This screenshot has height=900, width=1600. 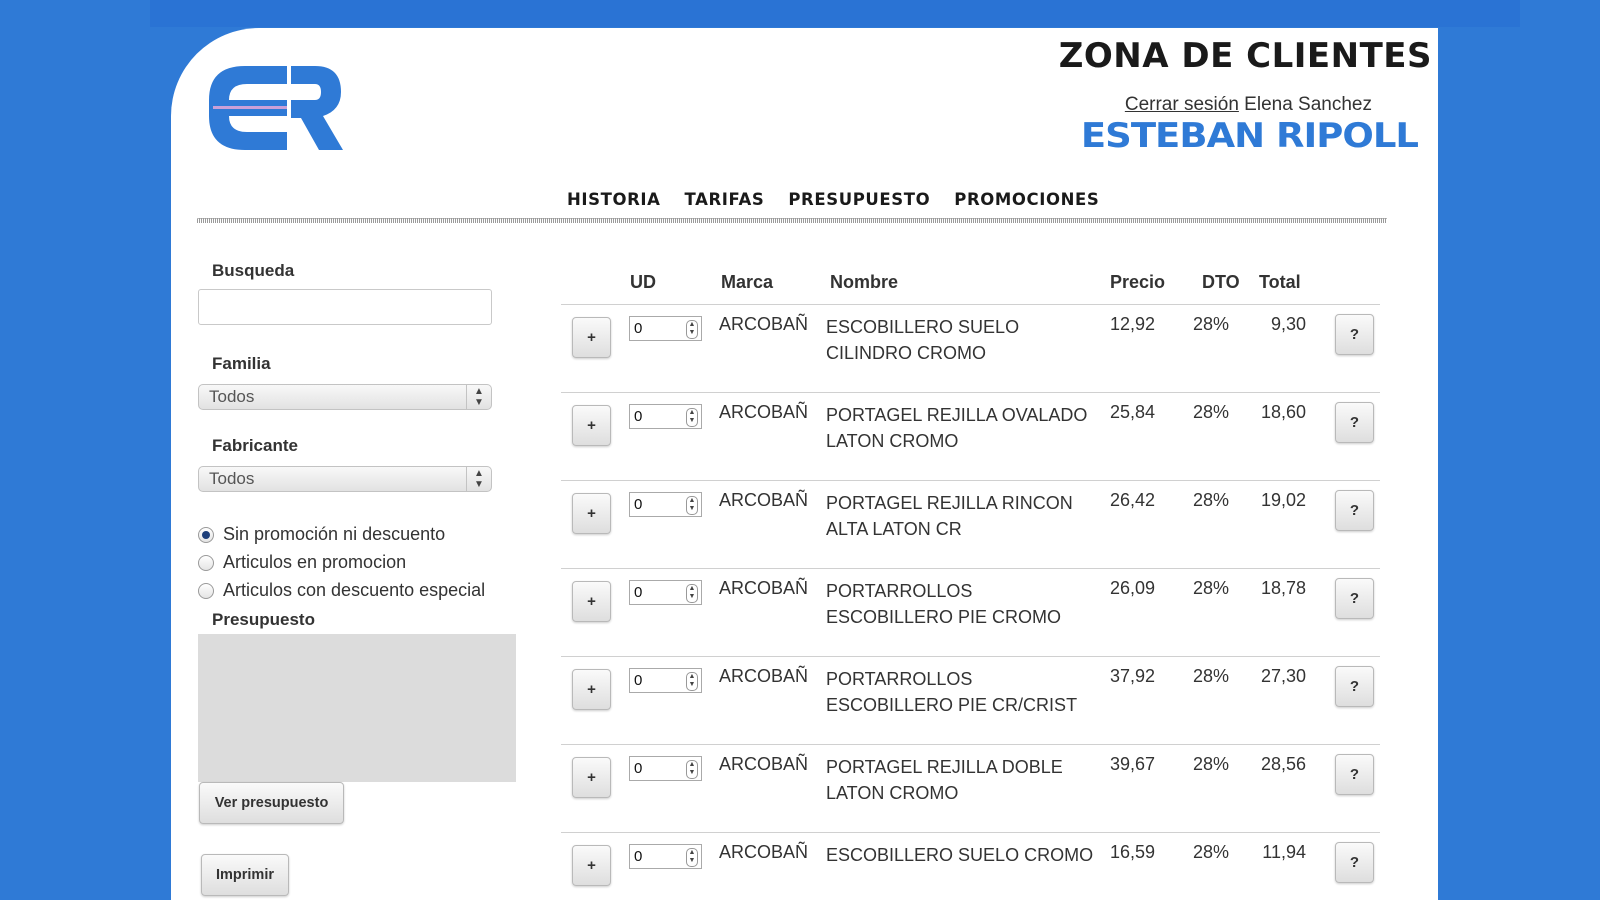 I want to click on zone-title: ZONA DE CLIENTES, so click(x=1245, y=56).